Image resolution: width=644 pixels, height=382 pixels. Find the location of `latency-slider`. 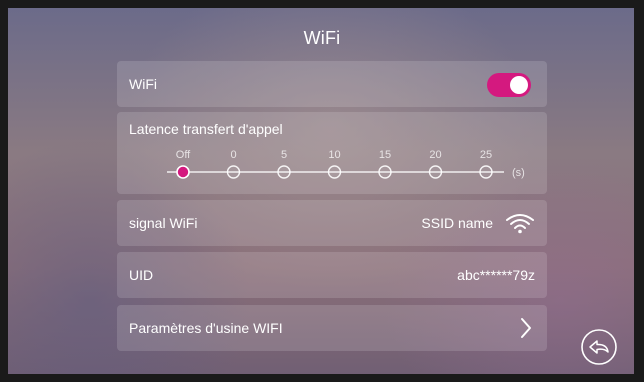

latency-slider is located at coordinates (332, 153).